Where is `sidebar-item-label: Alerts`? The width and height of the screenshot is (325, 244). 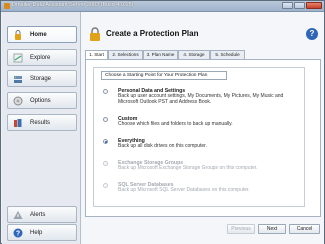
sidebar-item-label: Alerts is located at coordinates (38, 215).